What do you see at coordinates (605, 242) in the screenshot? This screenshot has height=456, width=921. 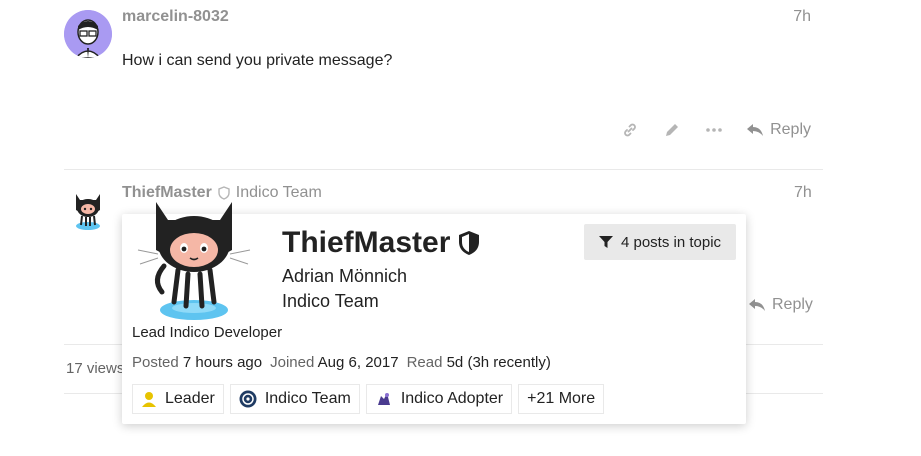 I see `filter-icon` at bounding box center [605, 242].